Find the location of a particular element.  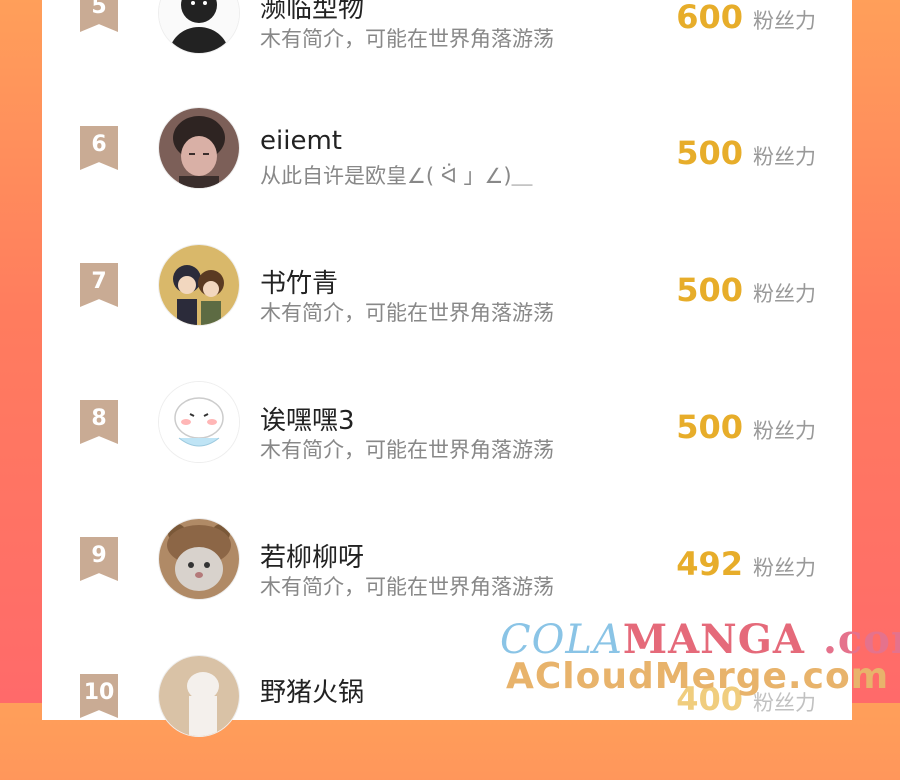

rank-badge: 9 is located at coordinates (99, 559).